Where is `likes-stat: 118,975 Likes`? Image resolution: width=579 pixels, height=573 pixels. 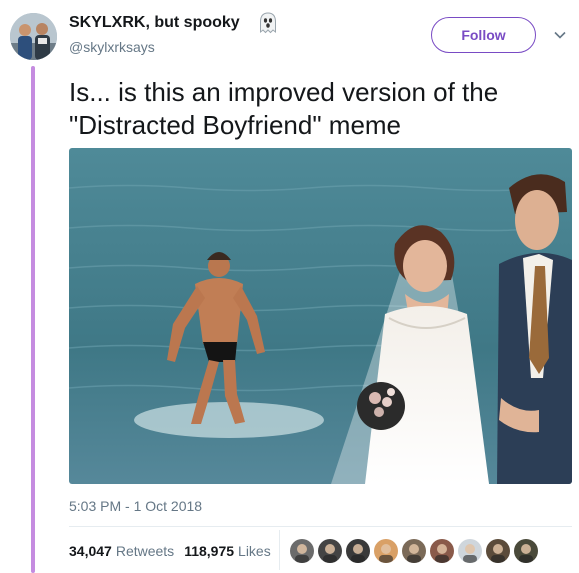
likes-stat: 118,975 Likes is located at coordinates (227, 551).